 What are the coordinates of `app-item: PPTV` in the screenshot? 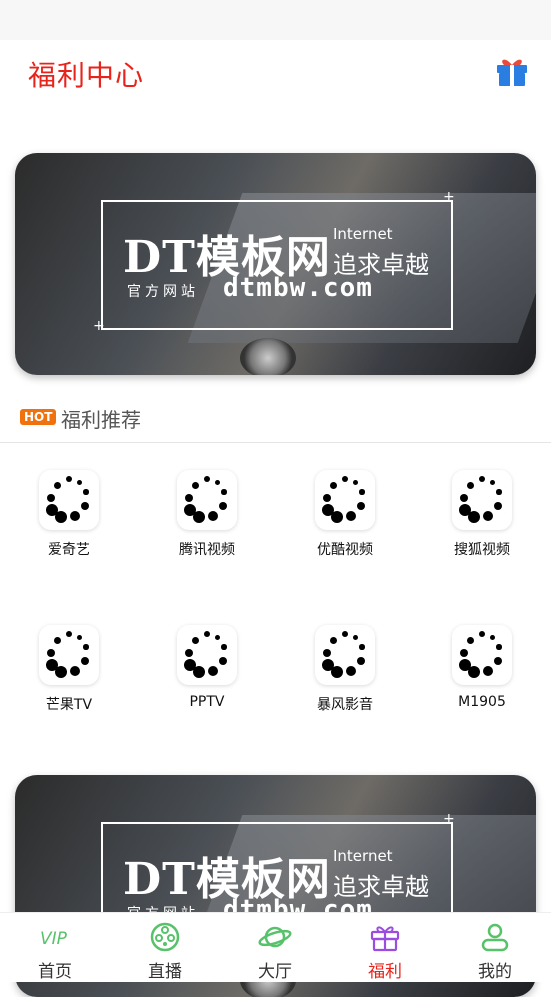 It's located at (207, 667).